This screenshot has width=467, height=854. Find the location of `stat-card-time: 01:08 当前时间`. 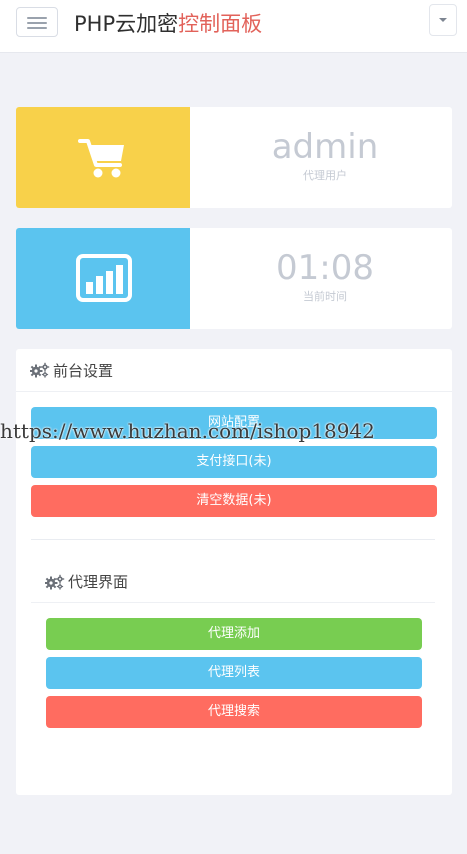

stat-card-time: 01:08 当前时间 is located at coordinates (234, 278).